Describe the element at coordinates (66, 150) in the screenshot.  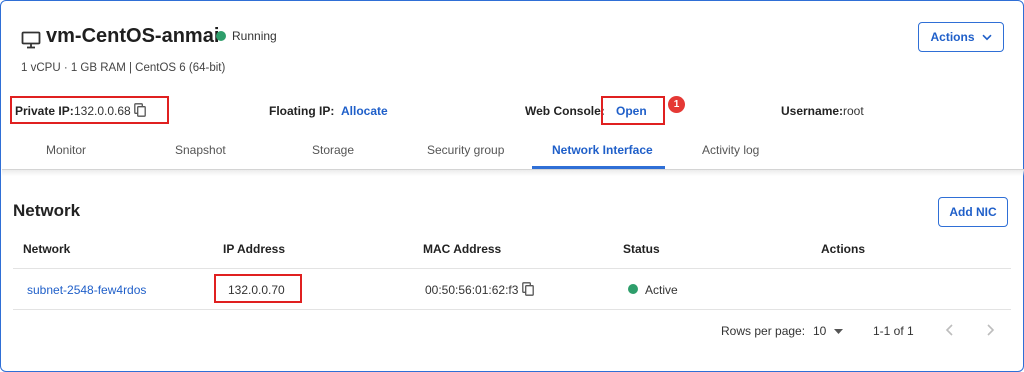
I see `tab-monitor: Monitor` at that location.